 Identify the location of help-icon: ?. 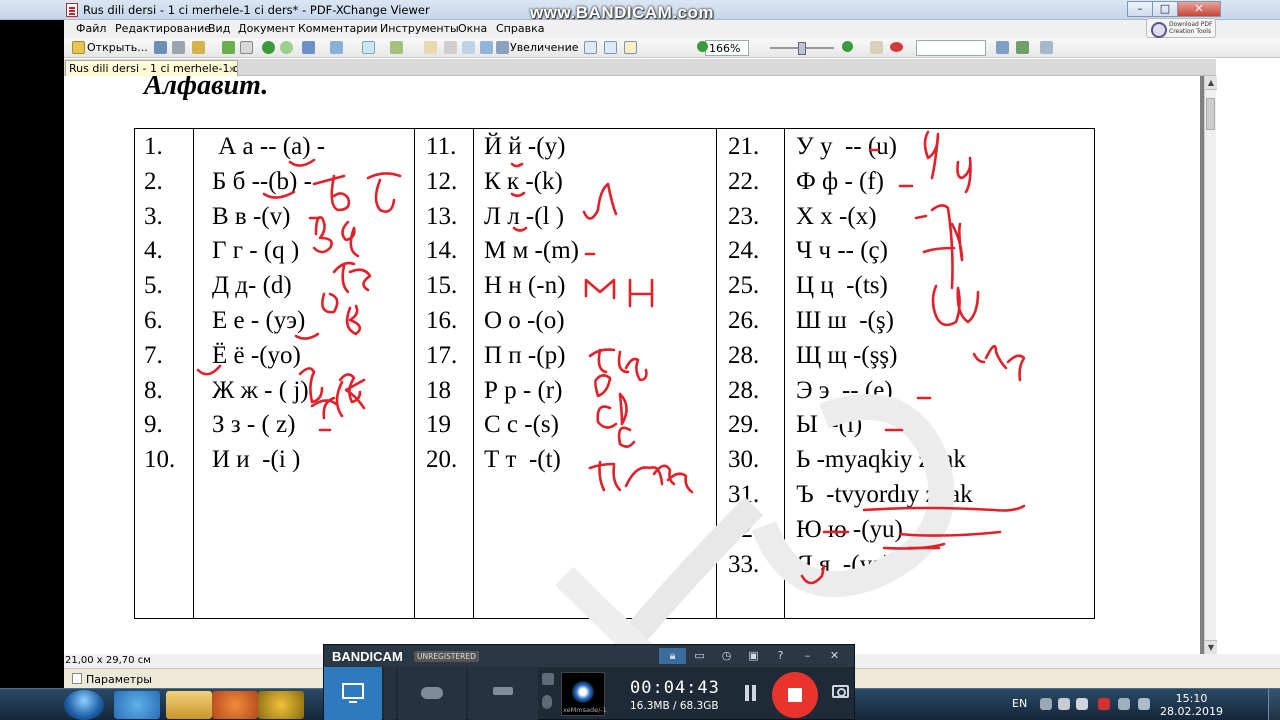
(780, 656).